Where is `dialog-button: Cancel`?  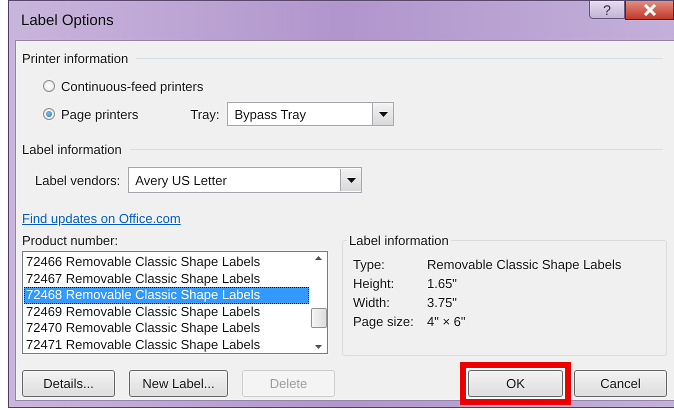 dialog-button: Cancel is located at coordinates (620, 383).